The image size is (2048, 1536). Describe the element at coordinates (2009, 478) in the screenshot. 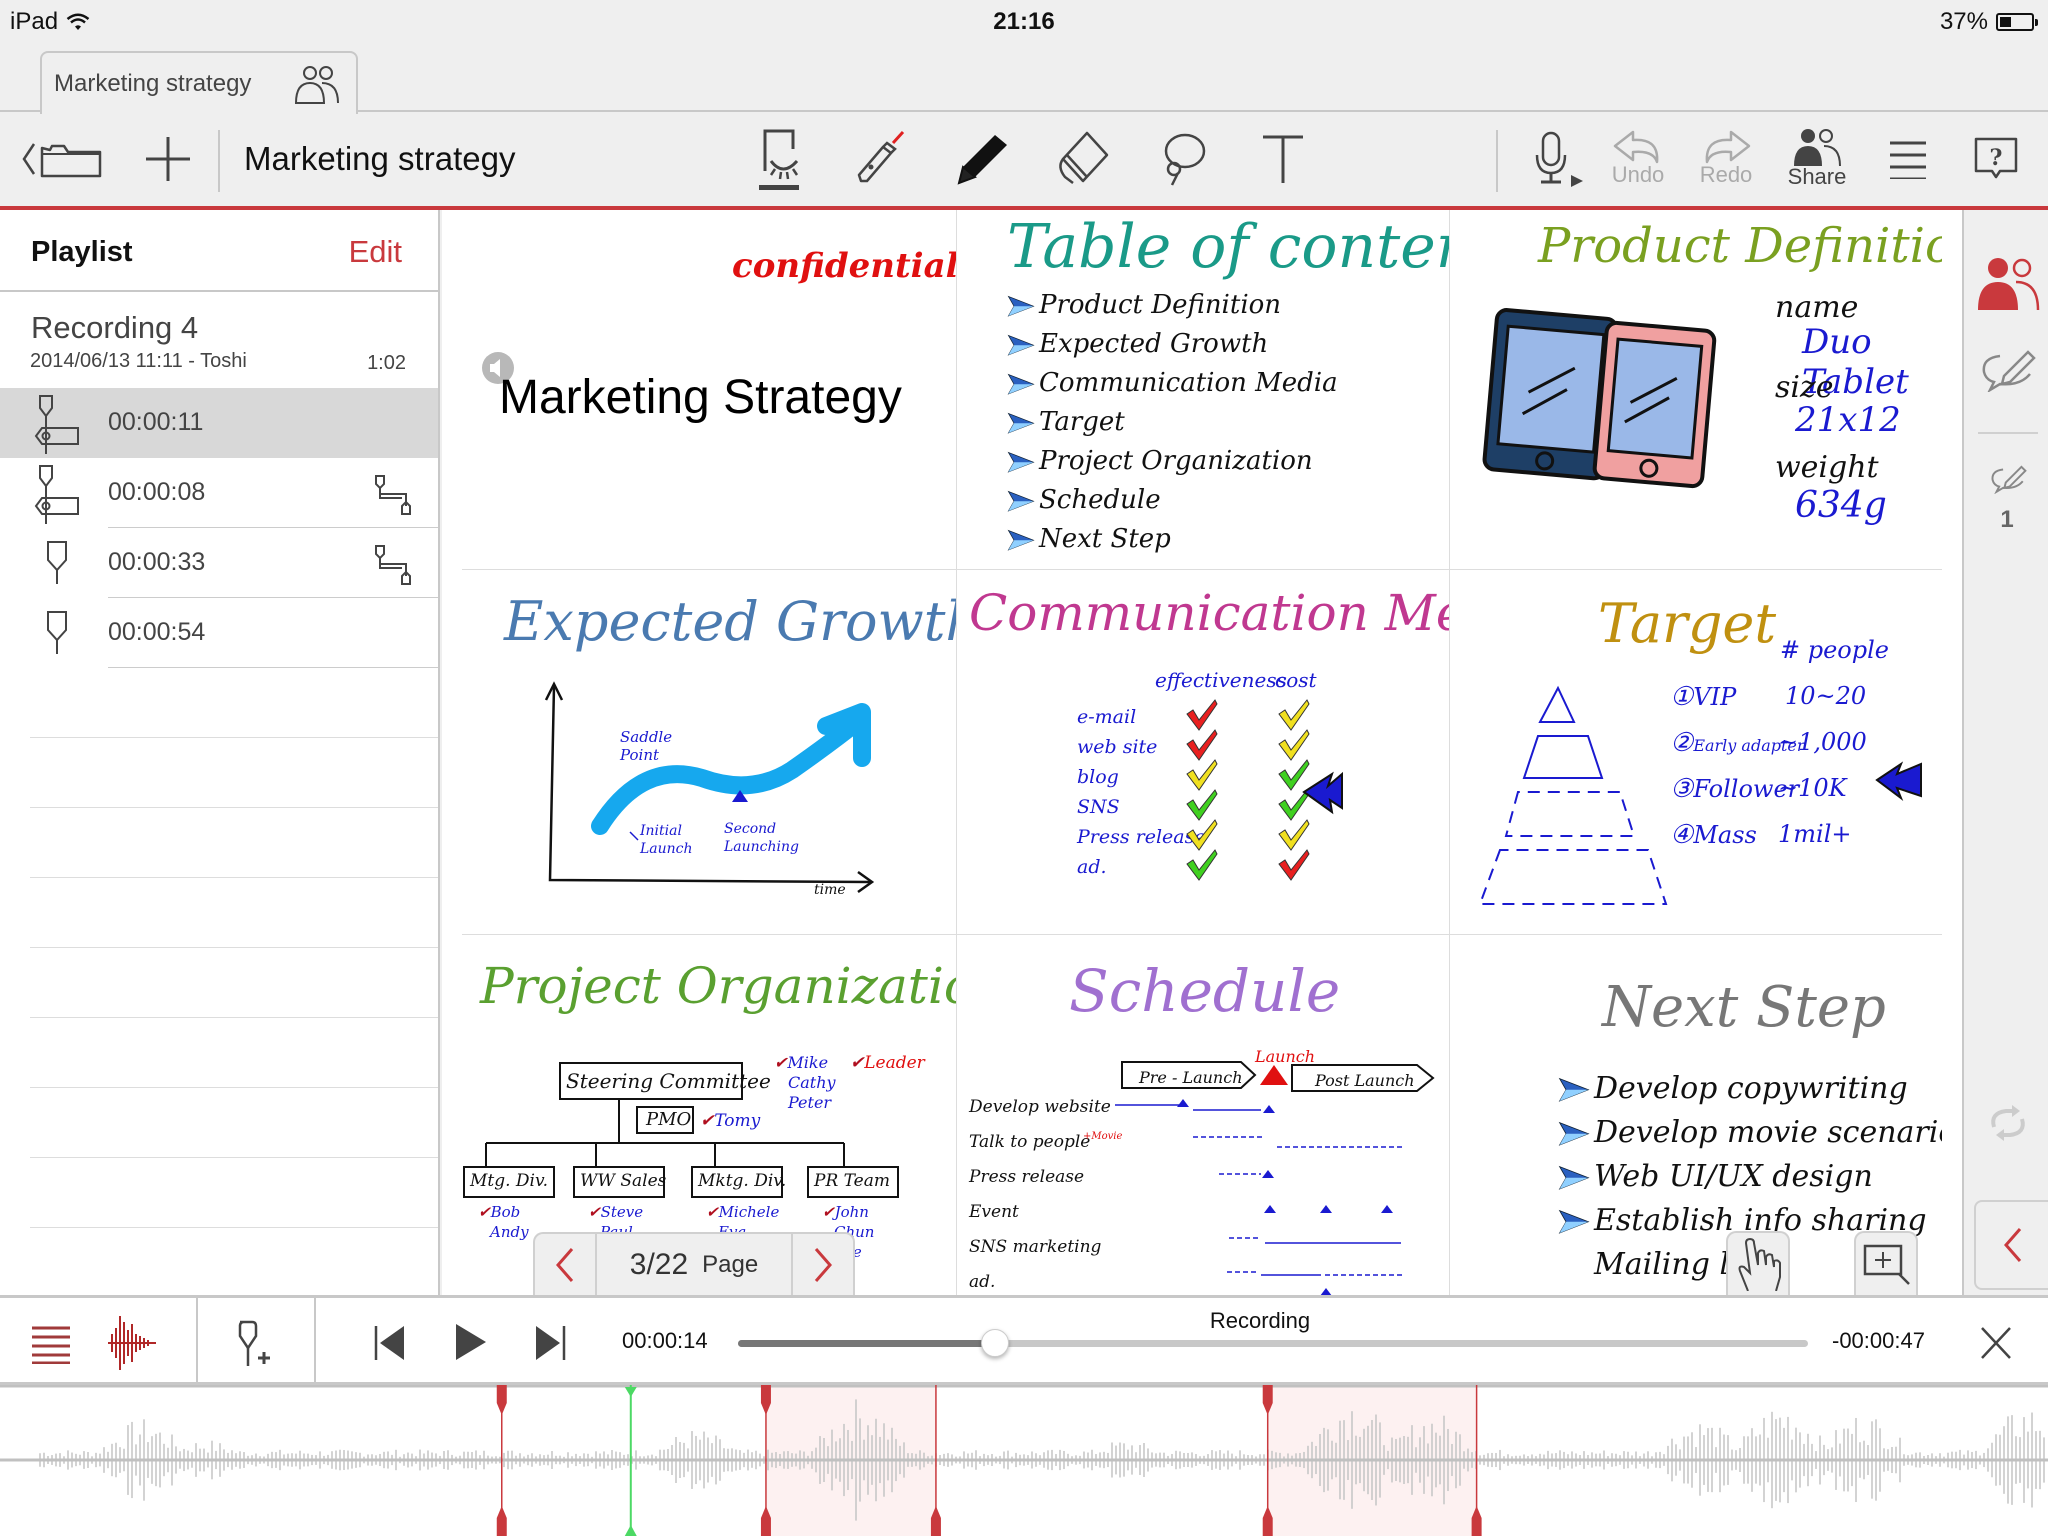

I see `comments-icon` at that location.